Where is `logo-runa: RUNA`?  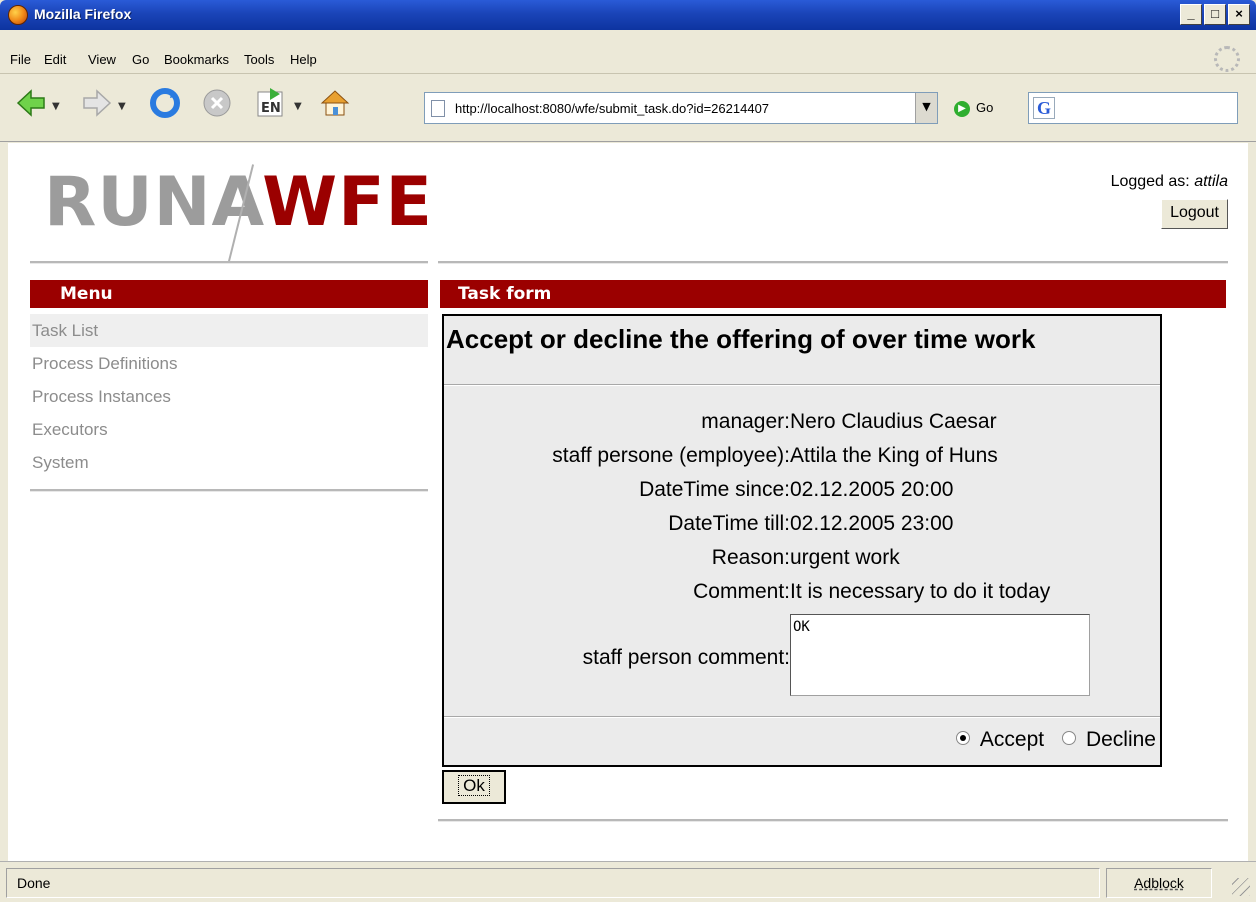
logo-runa: RUNA is located at coordinates (153, 202).